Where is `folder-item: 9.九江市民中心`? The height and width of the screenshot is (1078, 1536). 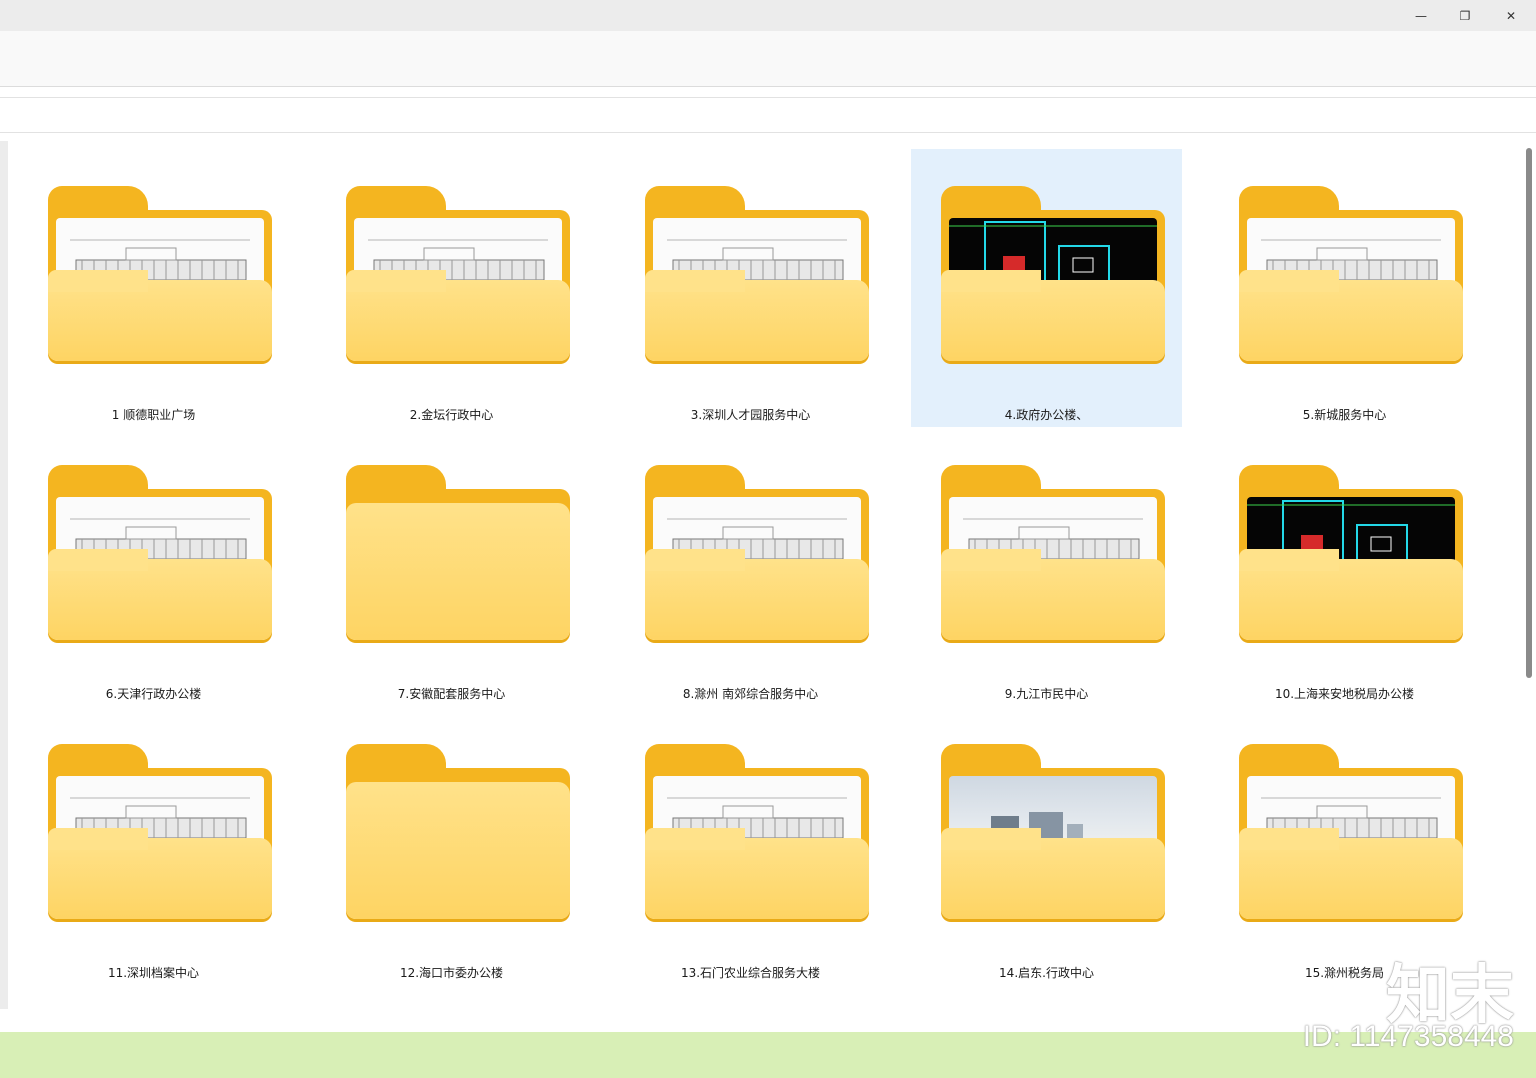
folder-item: 9.九江市民中心 is located at coordinates (1046, 567).